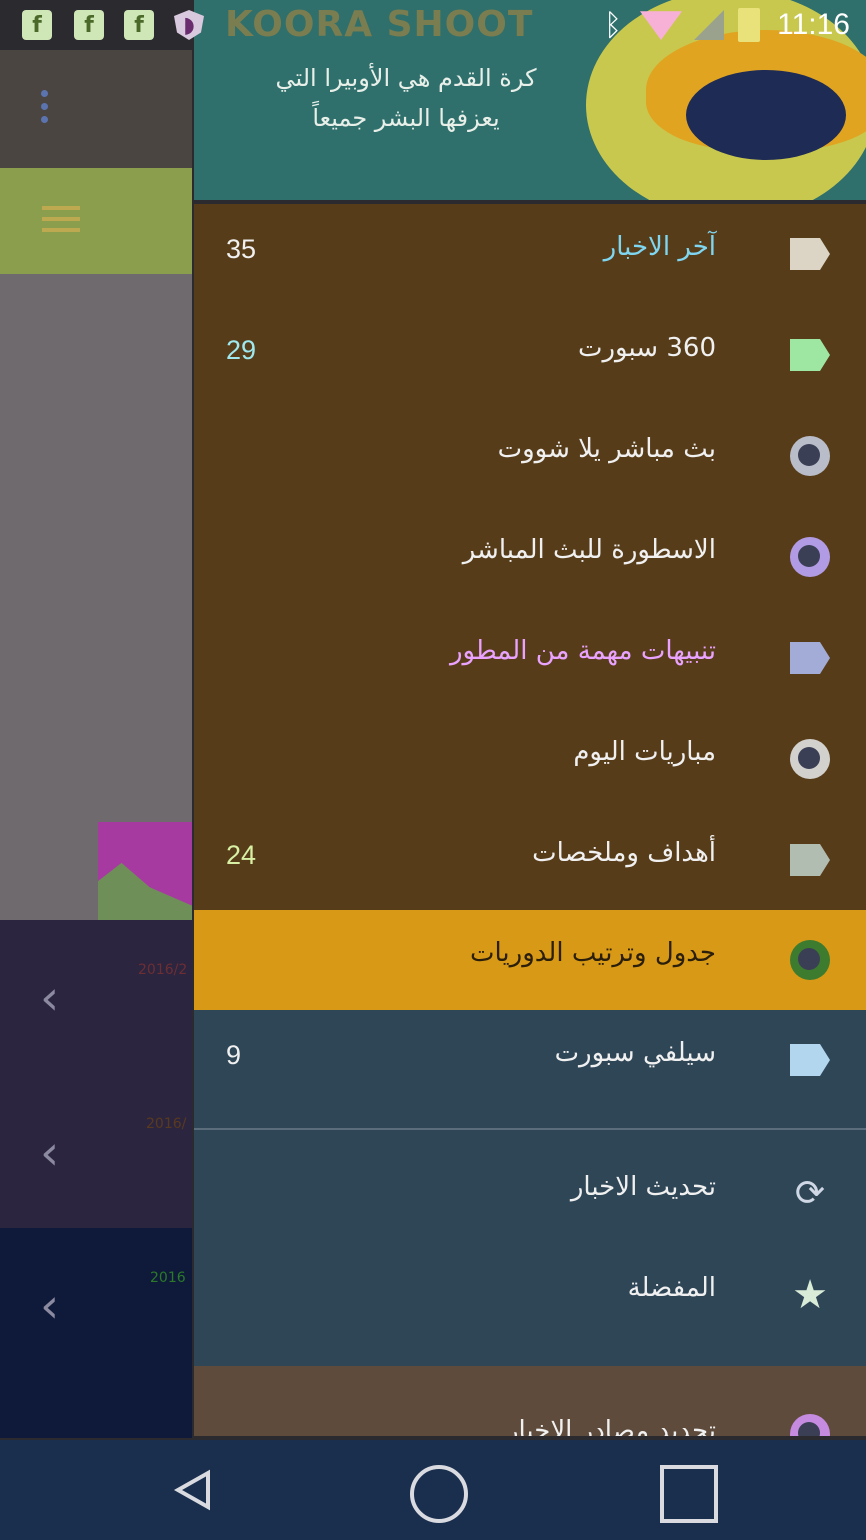 The width and height of the screenshot is (866, 1540). What do you see at coordinates (61, 219) in the screenshot?
I see `hamburger-icon` at bounding box center [61, 219].